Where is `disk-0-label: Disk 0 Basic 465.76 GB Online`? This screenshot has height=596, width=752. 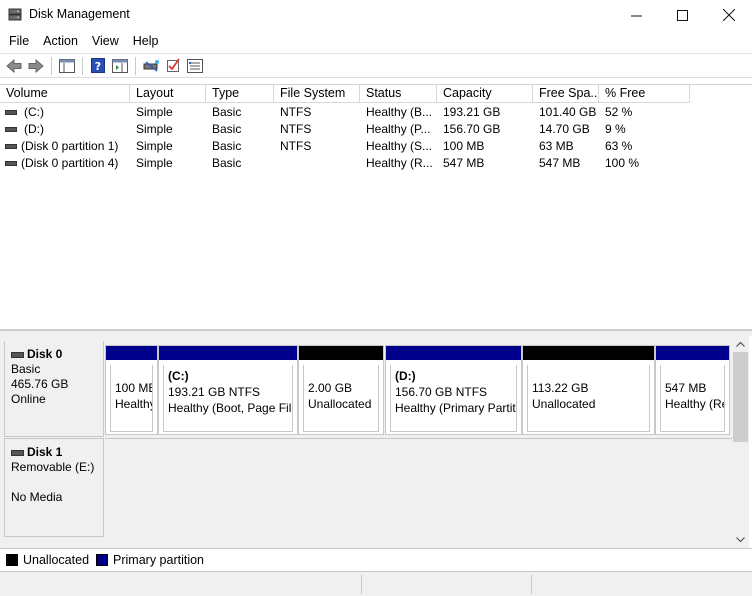 disk-0-label: Disk 0 Basic 465.76 GB Online is located at coordinates (54, 389).